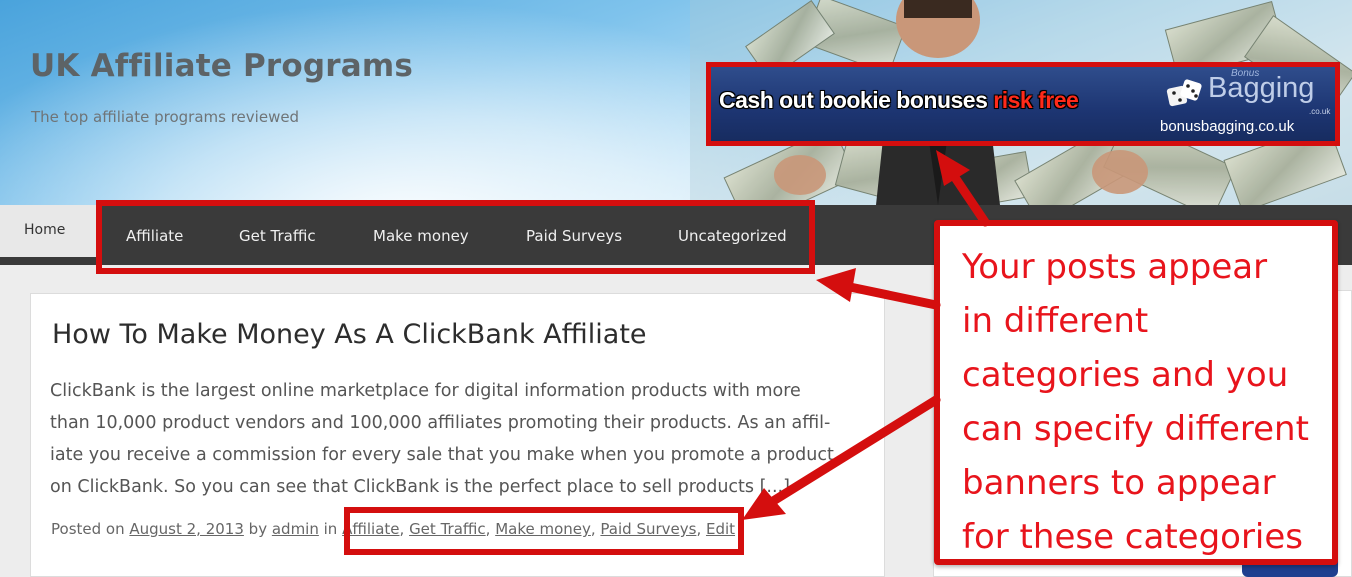 Image resolution: width=1352 pixels, height=577 pixels. I want to click on ad-headline: Cash out bookie bonuses risk free, so click(899, 100).